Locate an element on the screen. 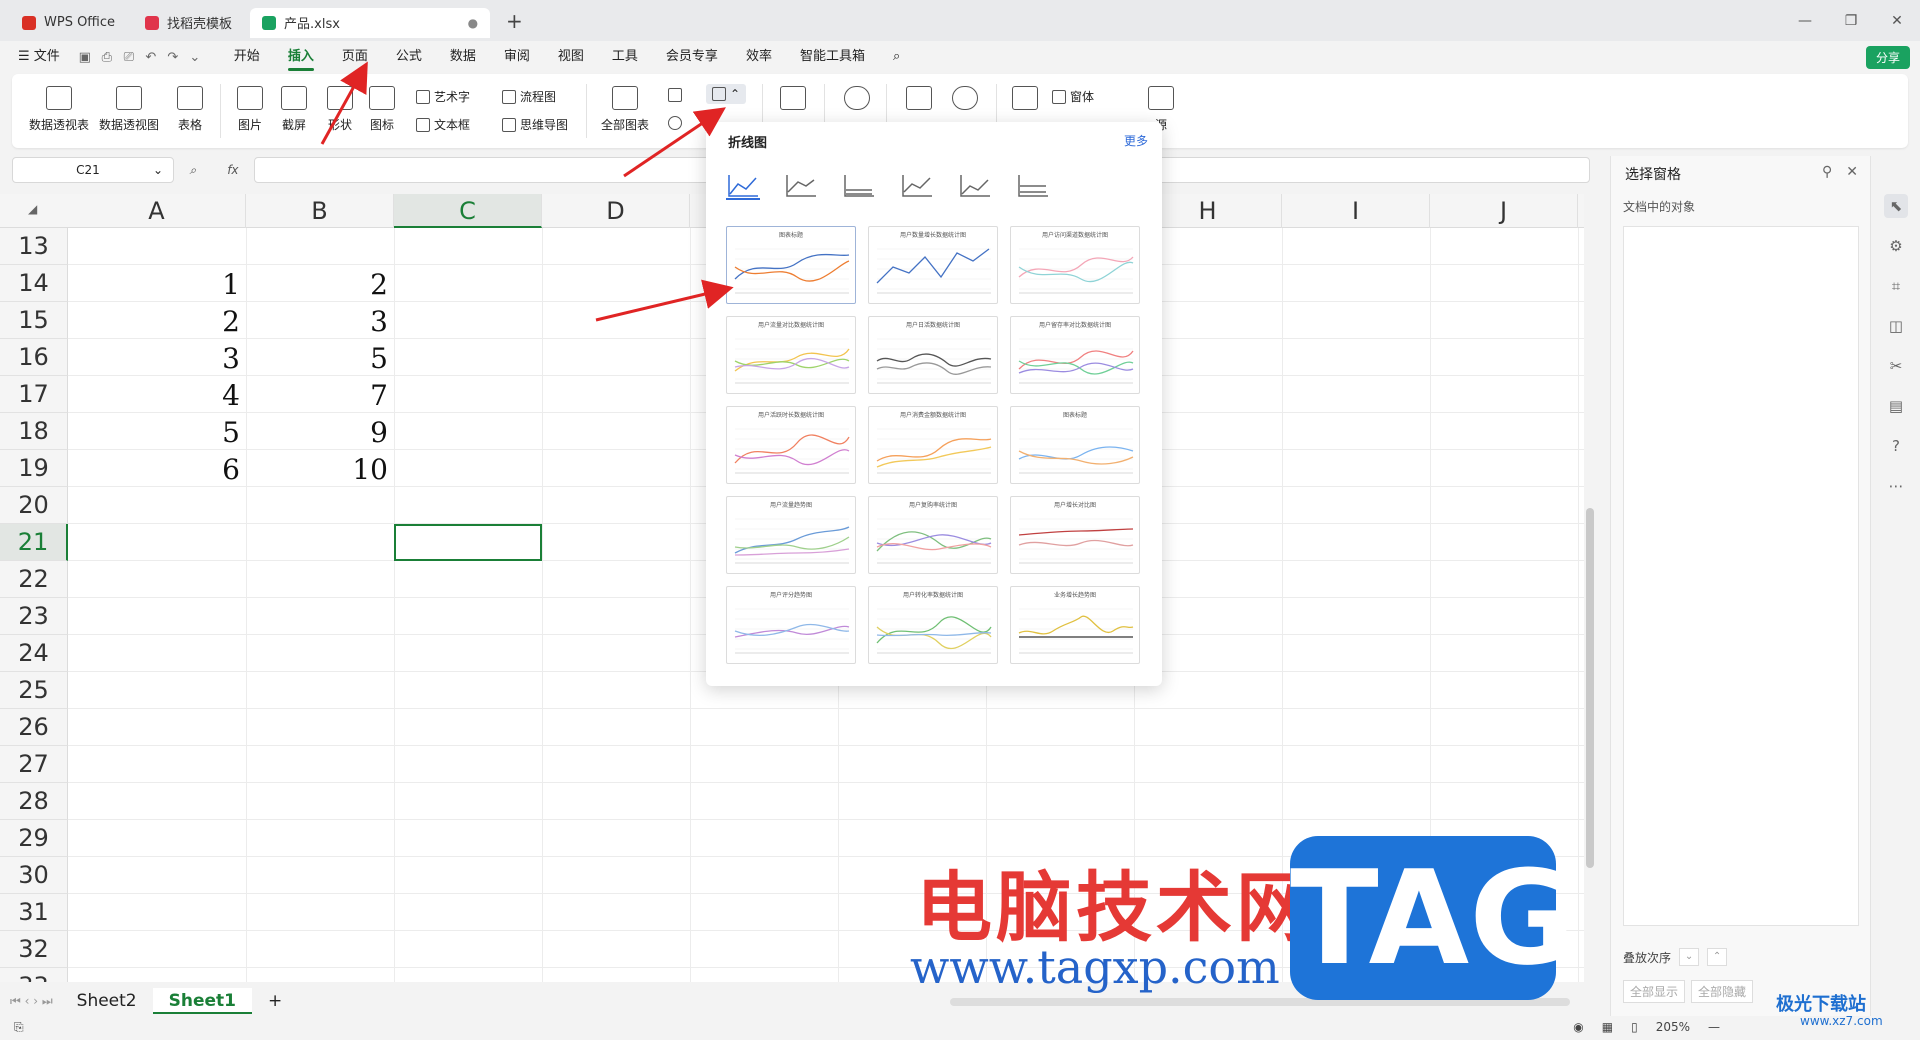  menu-formula: 公式 is located at coordinates (409, 57).